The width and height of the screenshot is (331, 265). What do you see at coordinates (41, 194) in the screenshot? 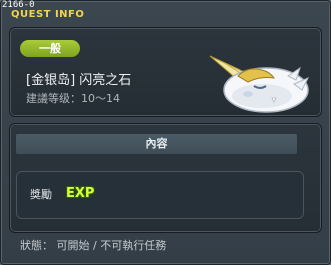
I see `reward-label: 獎勵` at bounding box center [41, 194].